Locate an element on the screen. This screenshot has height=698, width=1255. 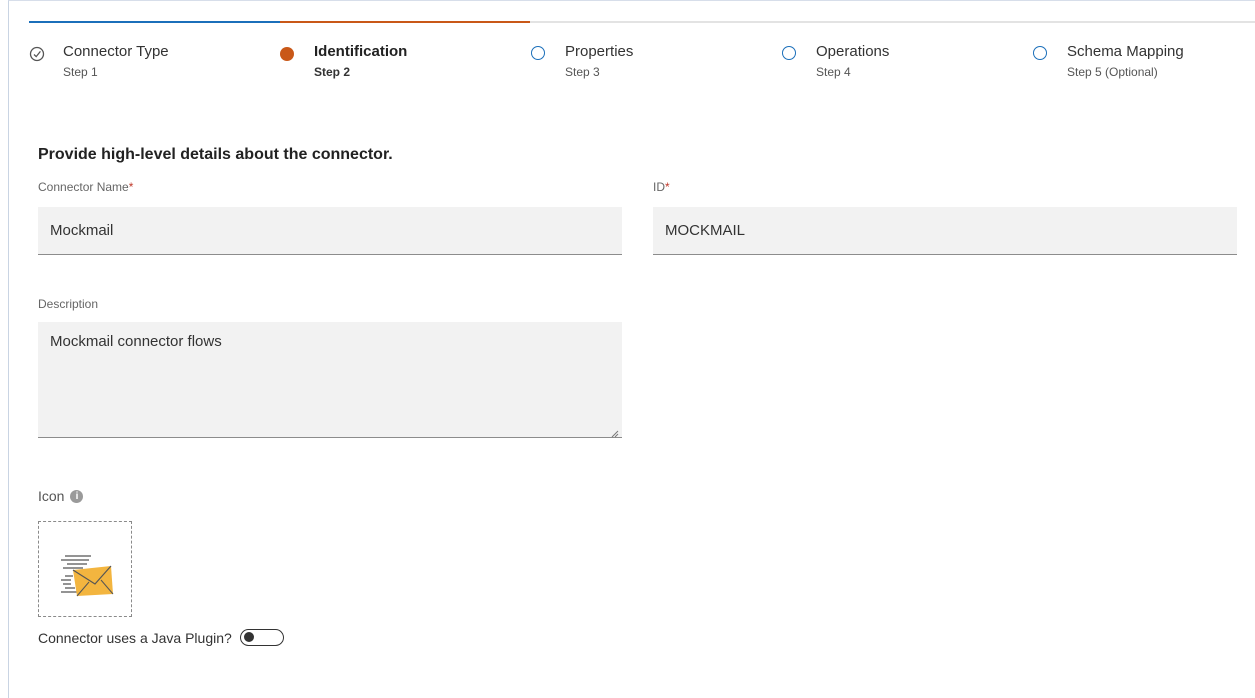
step-sublabel: Step 2 is located at coordinates (332, 72).